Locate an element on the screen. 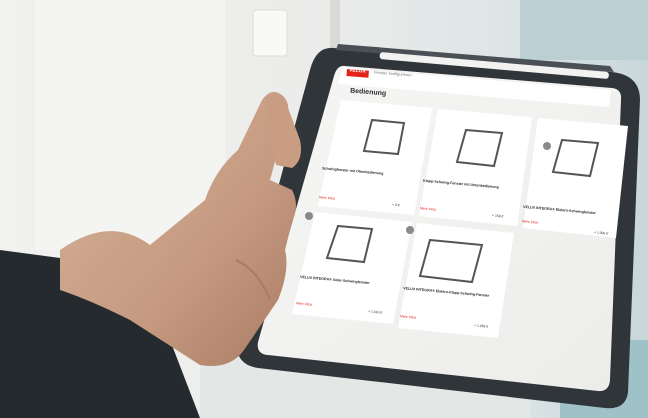 This screenshot has height=418, width=648. window-blue is located at coordinates (584, 30).